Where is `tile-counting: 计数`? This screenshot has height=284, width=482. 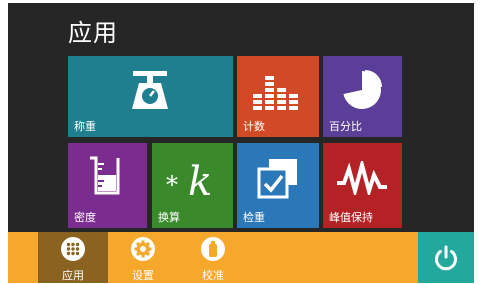 tile-counting: 计数 is located at coordinates (278, 96).